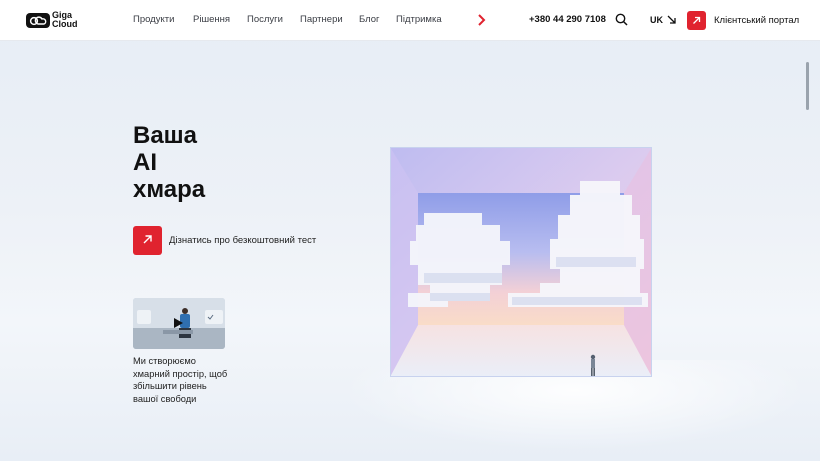 This screenshot has height=461, width=820. I want to click on hero-title: Ваша AI хмара, so click(169, 162).